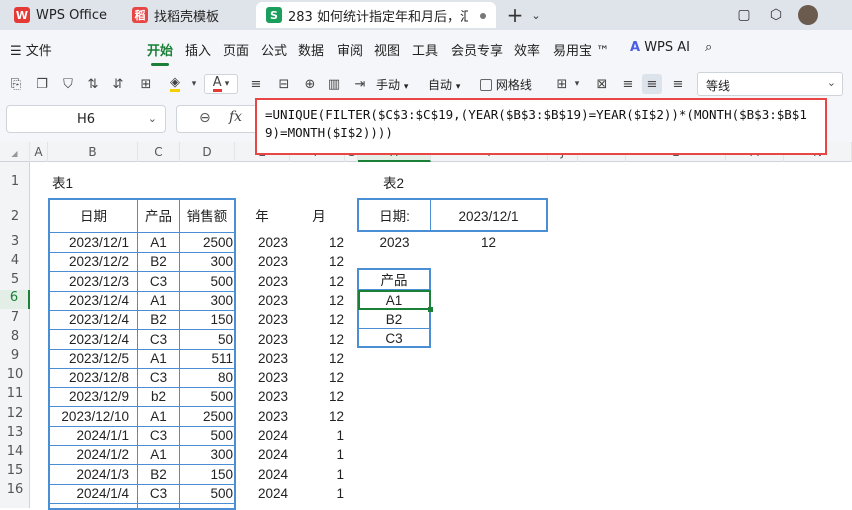 The image size is (852, 510). I want to click on tab-status-dot-icon, so click(483, 16).